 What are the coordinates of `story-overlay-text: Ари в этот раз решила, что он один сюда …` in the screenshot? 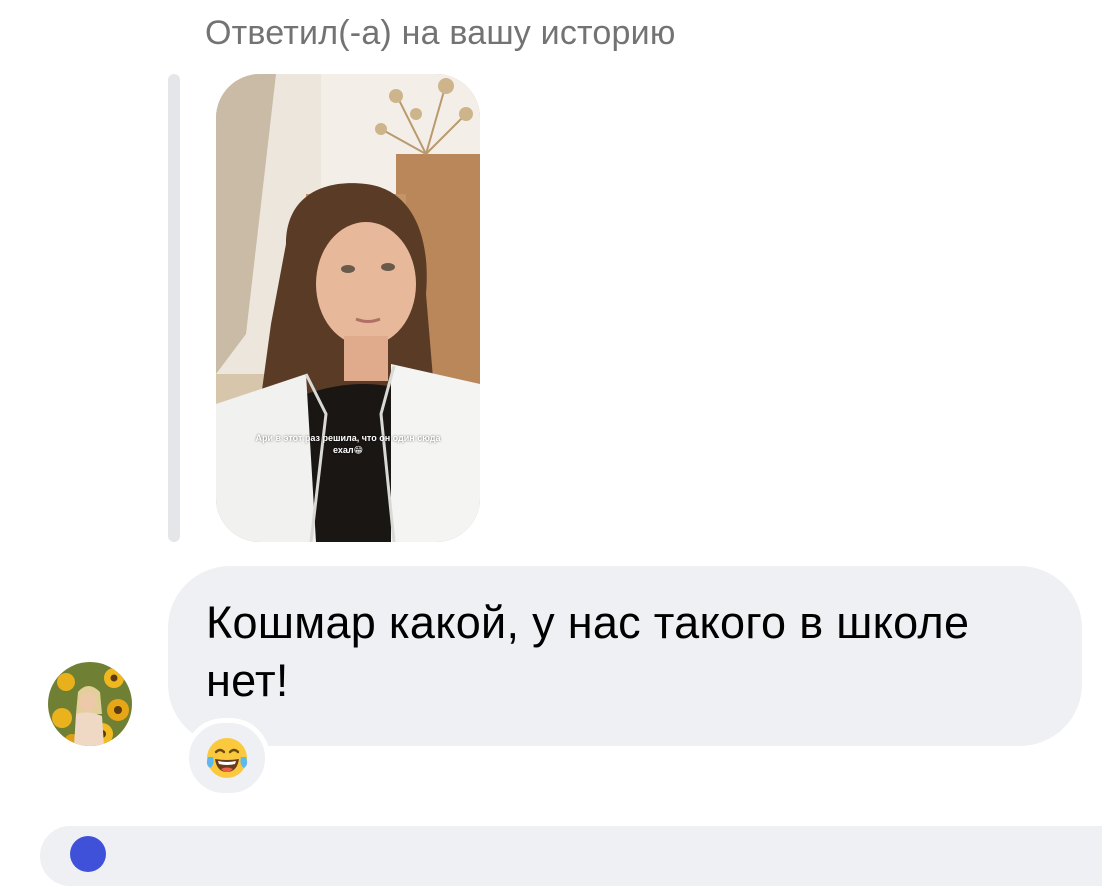 It's located at (348, 444).